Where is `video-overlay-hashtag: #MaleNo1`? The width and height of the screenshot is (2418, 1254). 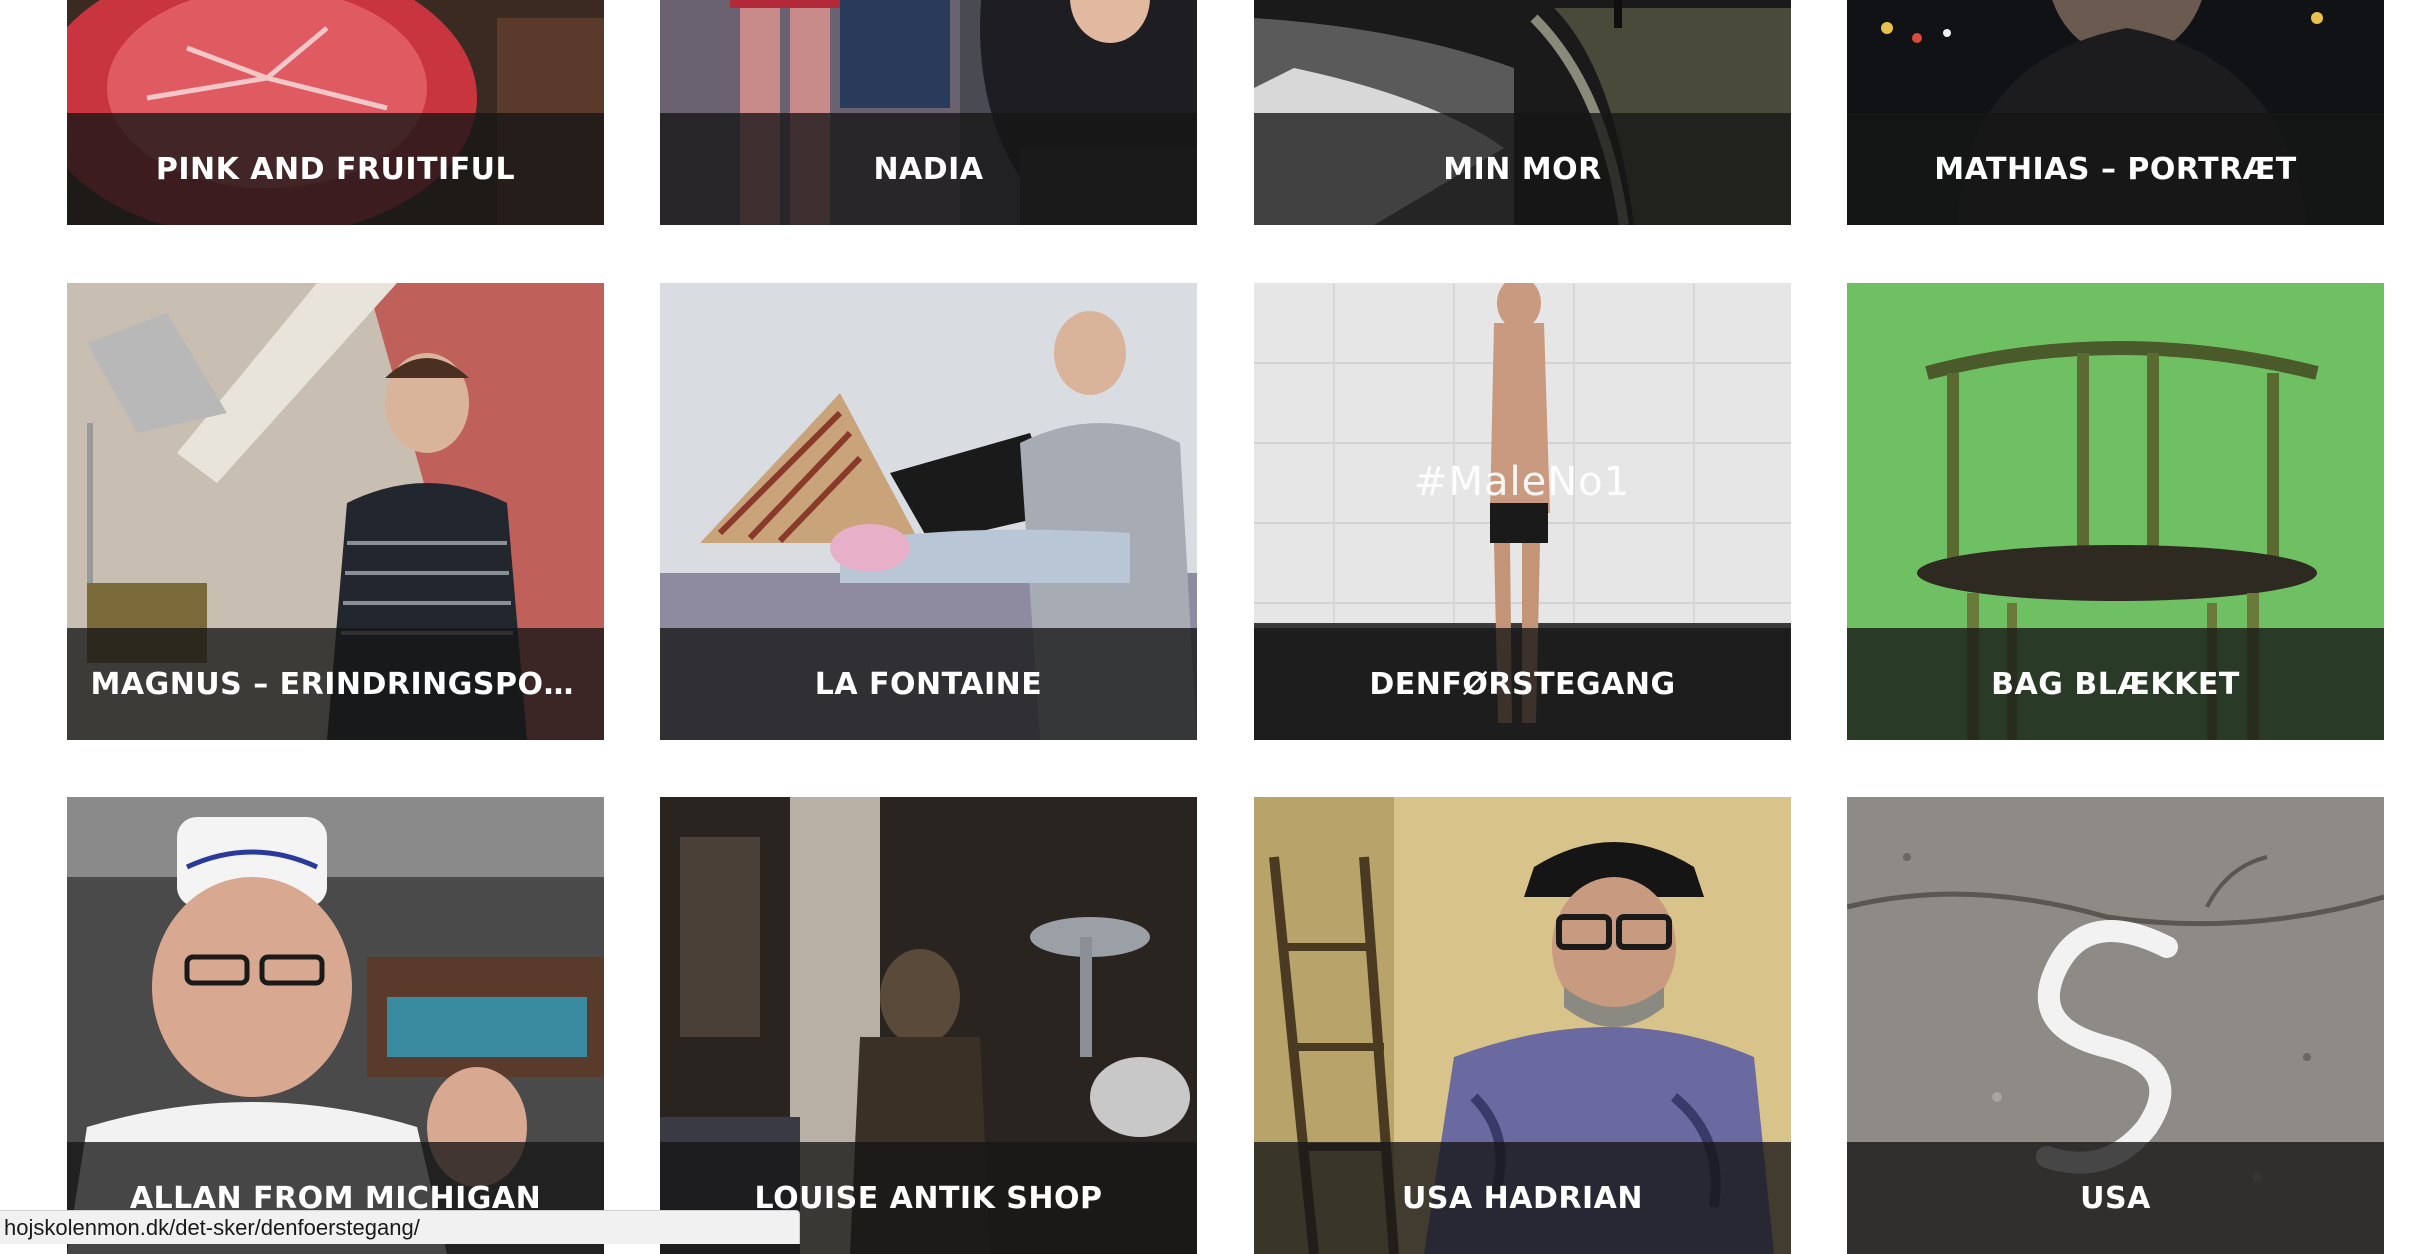 video-overlay-hashtag: #MaleNo1 is located at coordinates (1522, 482).